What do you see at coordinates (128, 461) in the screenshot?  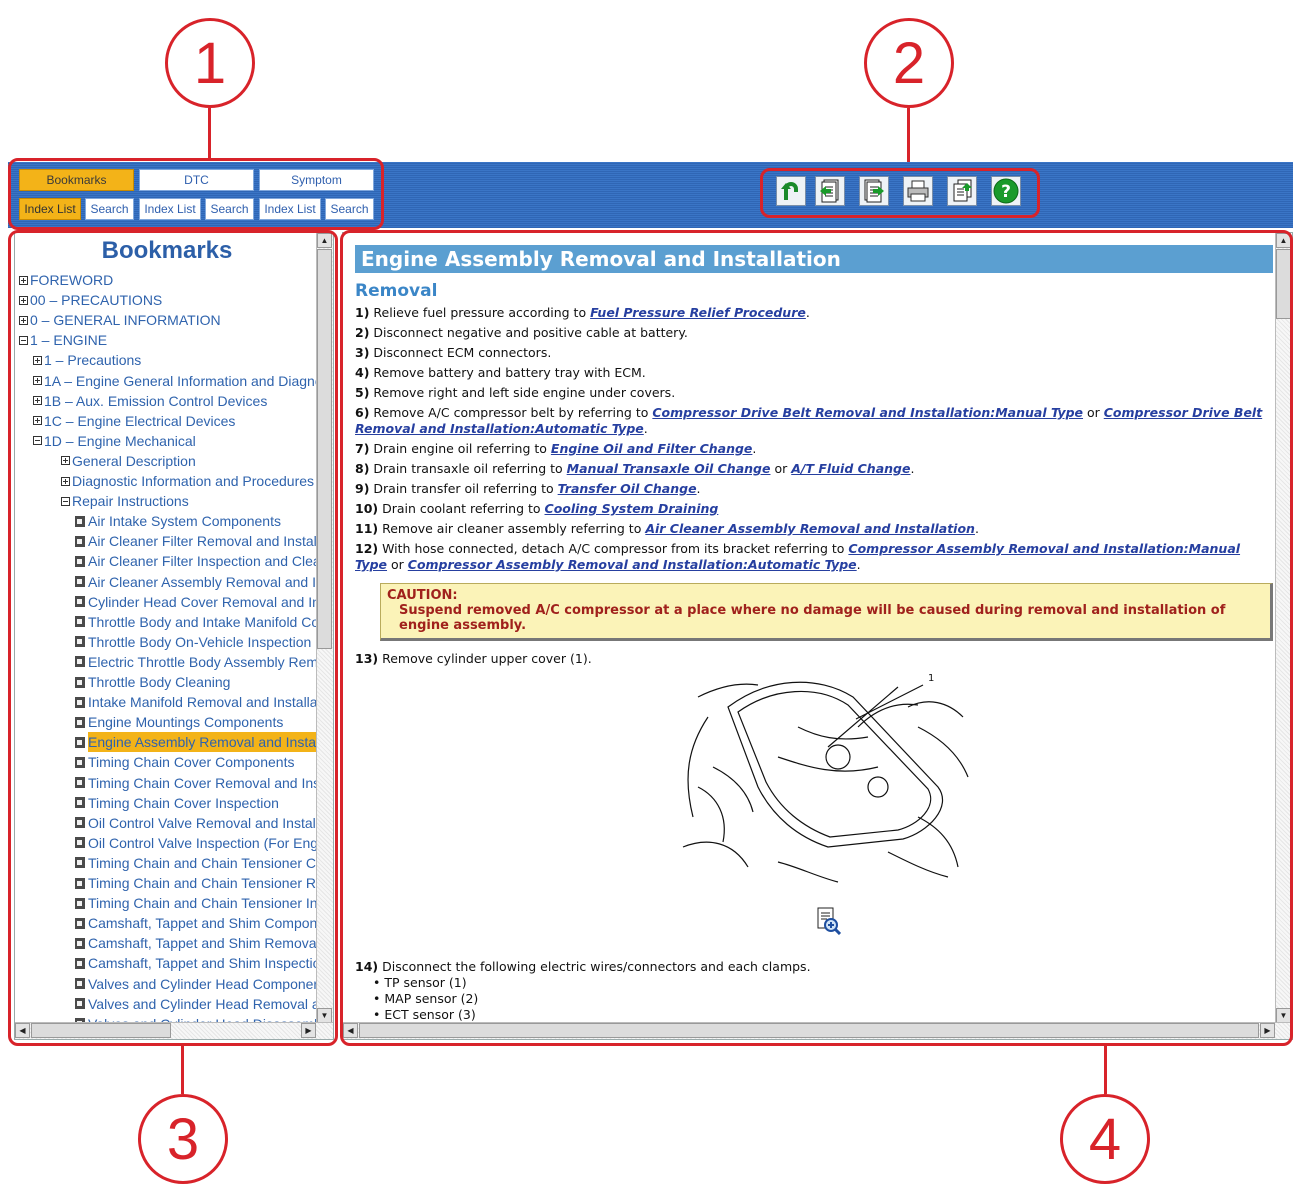 I see `bookmark-item: General Description` at bounding box center [128, 461].